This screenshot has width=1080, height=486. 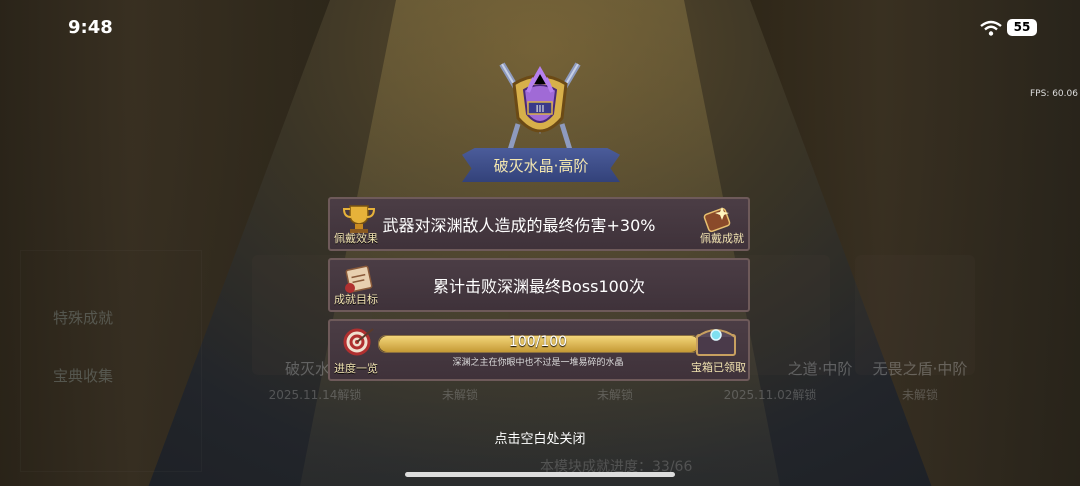 What do you see at coordinates (718, 367) in the screenshot?
I see `chest-status: 宝箱已领取` at bounding box center [718, 367].